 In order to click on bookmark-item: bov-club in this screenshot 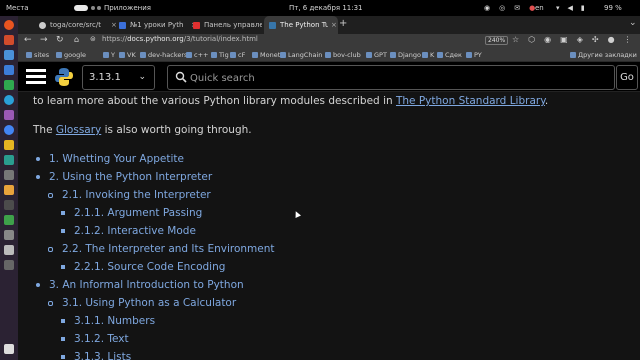, I will do `click(343, 55)`.